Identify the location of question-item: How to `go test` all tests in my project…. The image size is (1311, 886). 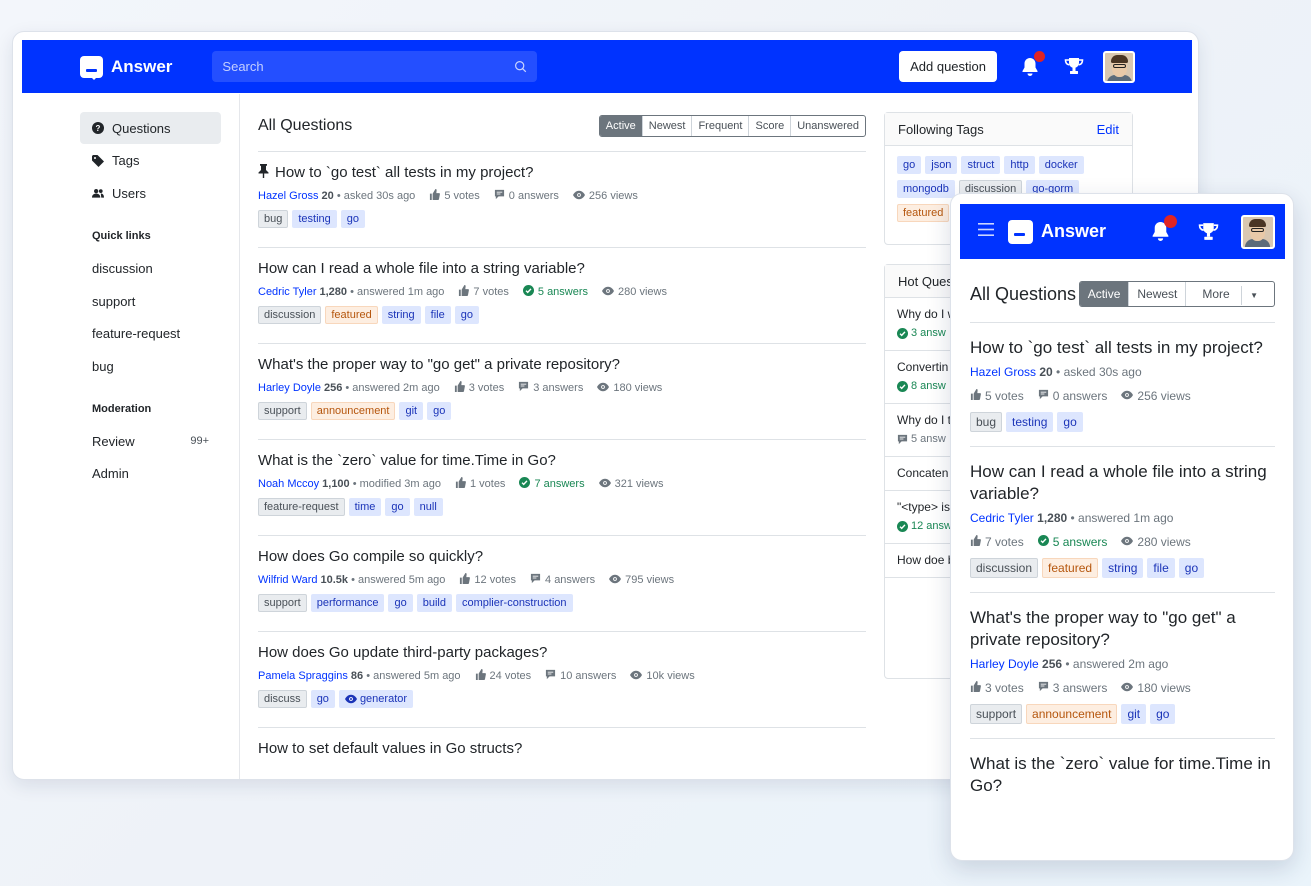
(562, 200).